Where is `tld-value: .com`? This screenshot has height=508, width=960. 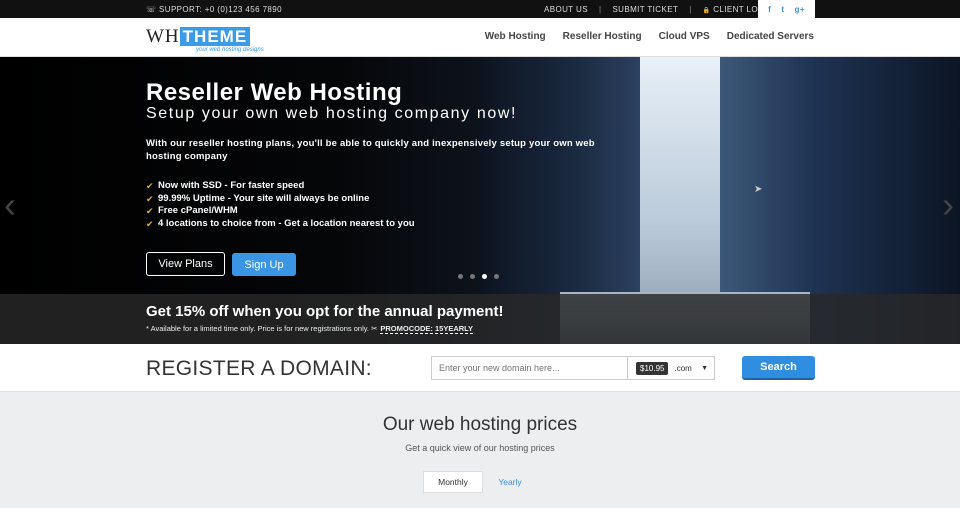 tld-value: .com is located at coordinates (683, 368).